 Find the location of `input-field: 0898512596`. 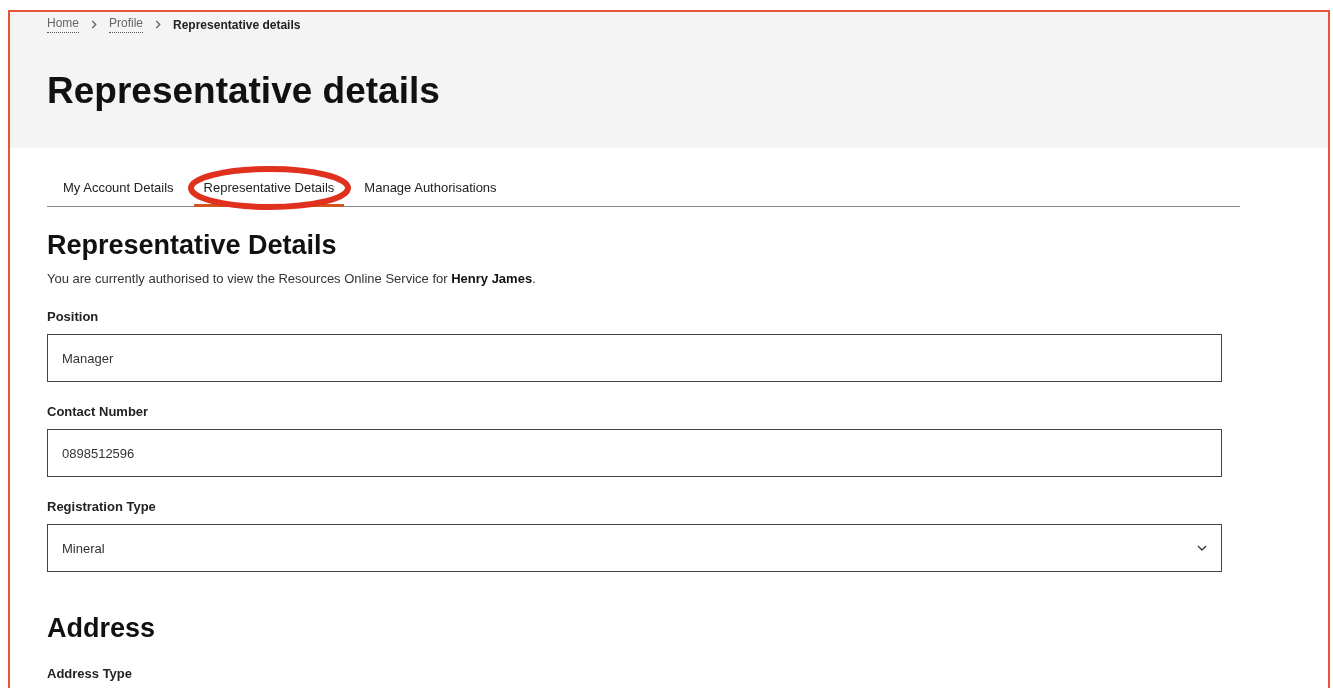

input-field: 0898512596 is located at coordinates (634, 453).